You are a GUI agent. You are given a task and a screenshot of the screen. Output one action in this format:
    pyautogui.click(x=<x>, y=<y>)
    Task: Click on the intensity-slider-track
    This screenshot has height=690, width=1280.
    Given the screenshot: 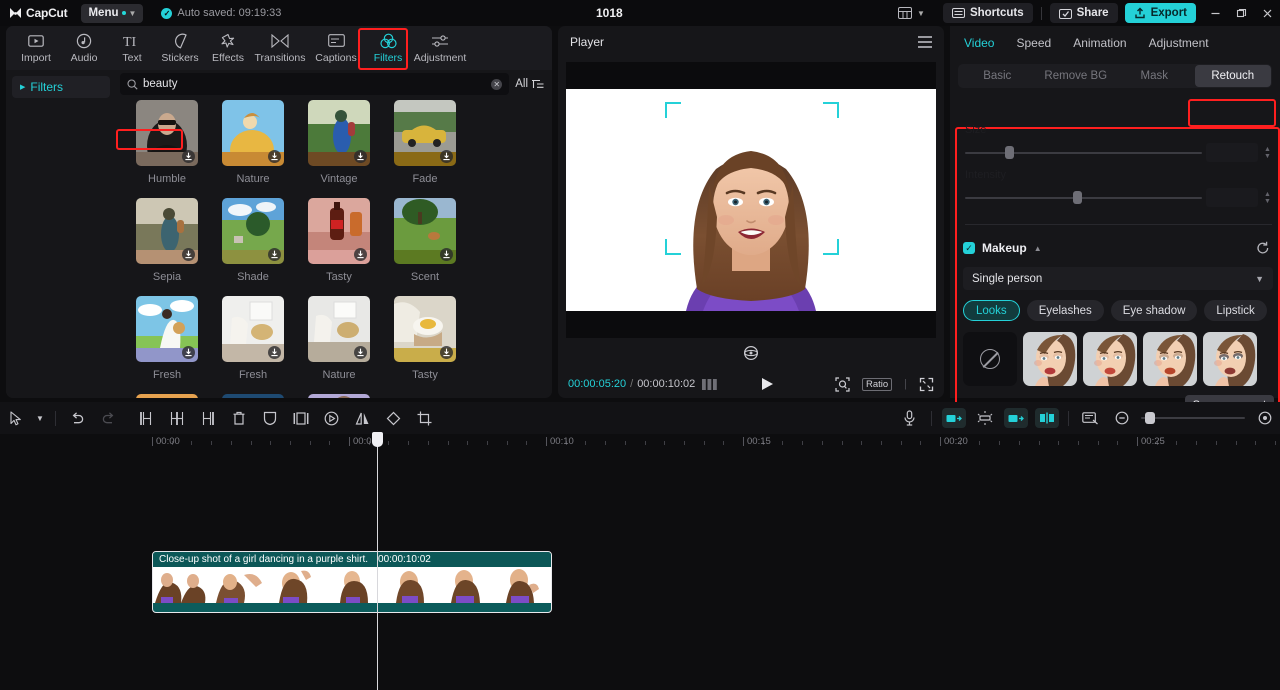 What is the action you would take?
    pyautogui.click(x=1083, y=198)
    